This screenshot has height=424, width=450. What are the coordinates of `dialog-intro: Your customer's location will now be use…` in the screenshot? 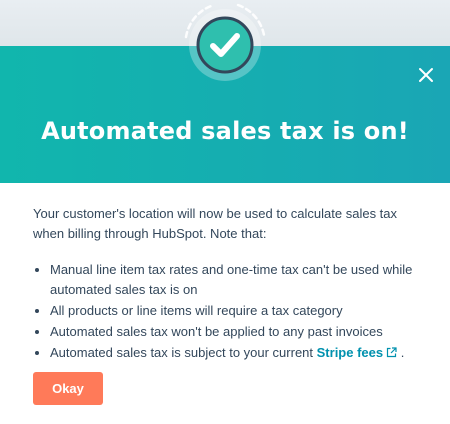 It's located at (215, 223).